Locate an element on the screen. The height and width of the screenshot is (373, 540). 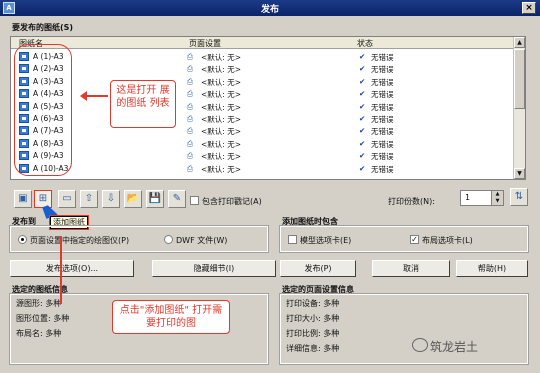
model-tab-label: 模型选项卡(E) is located at coordinates (326, 240).